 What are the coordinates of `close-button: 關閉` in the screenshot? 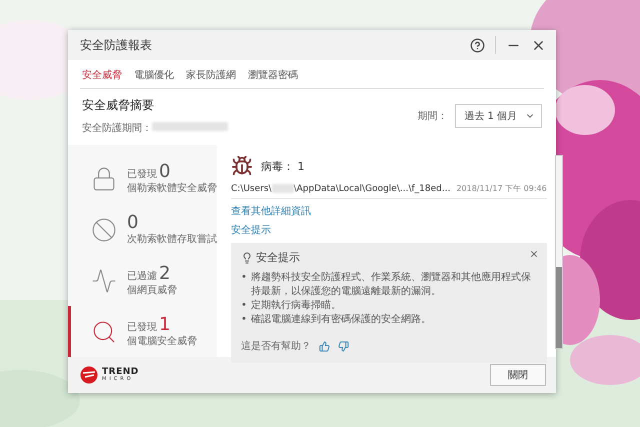 It's located at (518, 375).